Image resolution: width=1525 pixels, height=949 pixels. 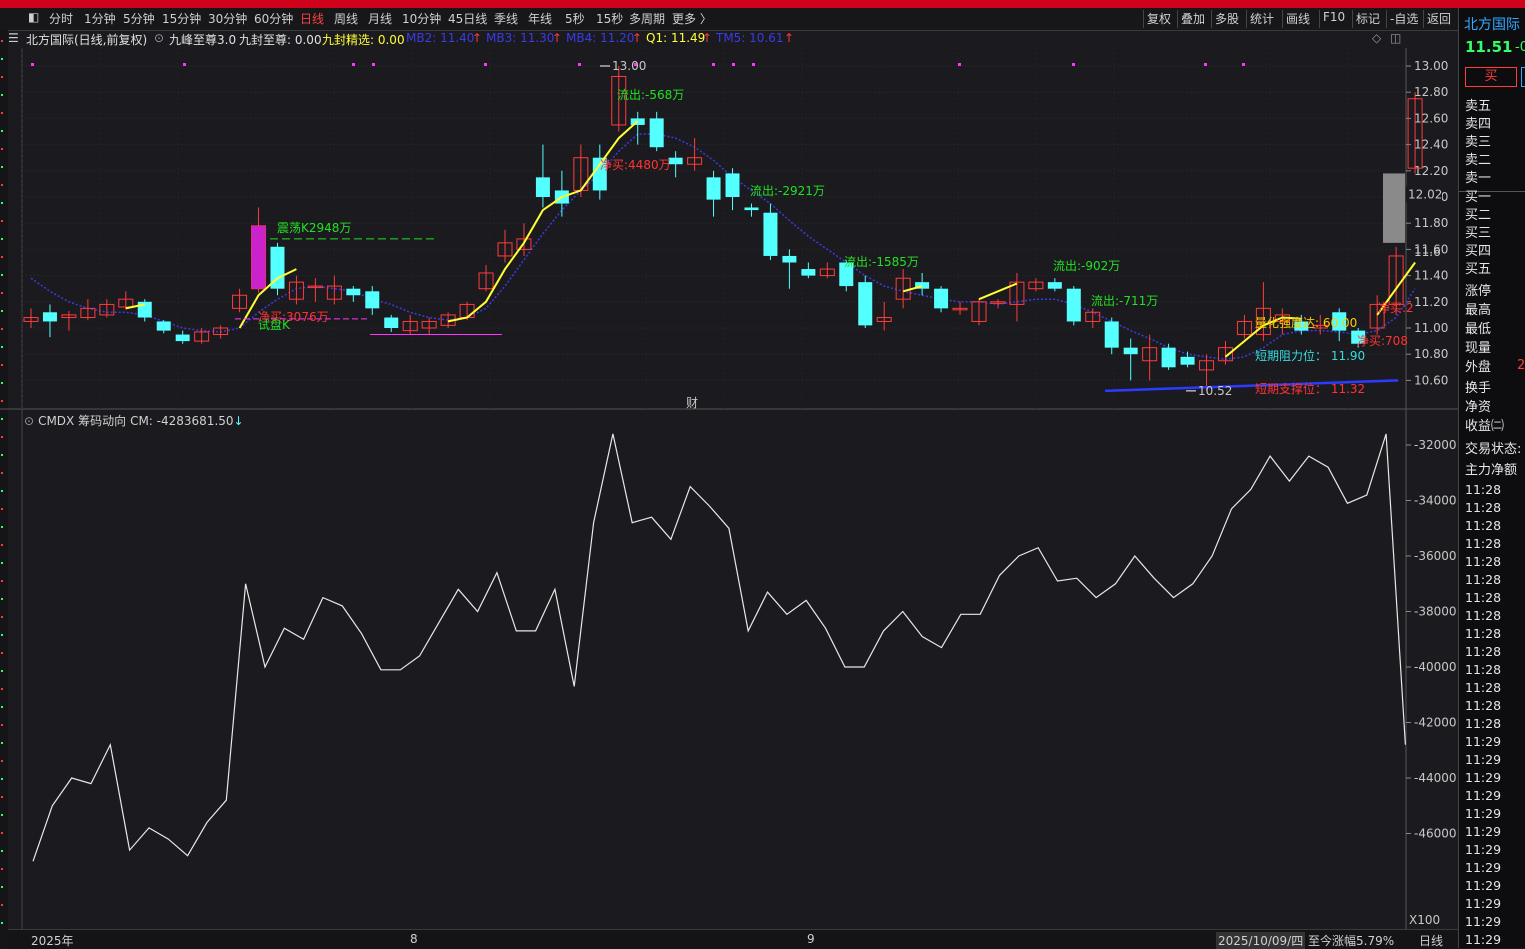 What do you see at coordinates (1478, 158) in the screenshot?
I see `order-book-row-3: 卖二` at bounding box center [1478, 158].